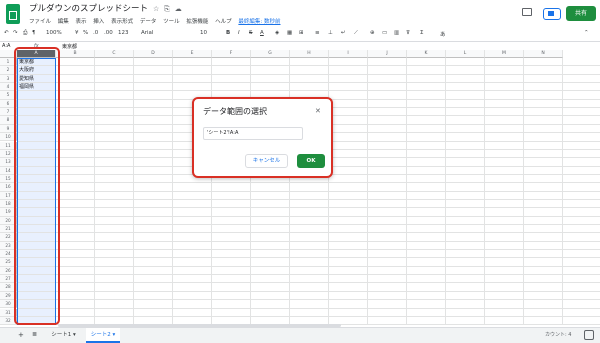 The width and height of the screenshot is (600, 343). What do you see at coordinates (504, 54) in the screenshot?
I see `column-header-m: M` at bounding box center [504, 54].